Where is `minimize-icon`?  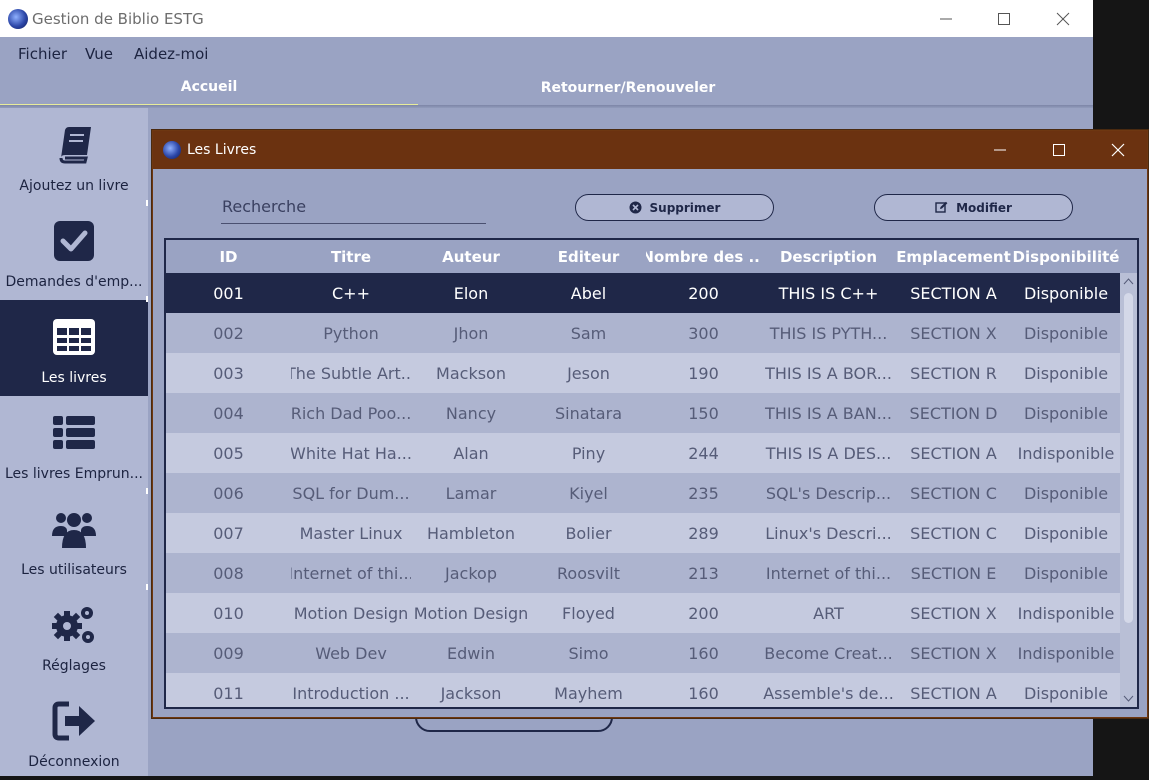 minimize-icon is located at coordinates (1000, 150).